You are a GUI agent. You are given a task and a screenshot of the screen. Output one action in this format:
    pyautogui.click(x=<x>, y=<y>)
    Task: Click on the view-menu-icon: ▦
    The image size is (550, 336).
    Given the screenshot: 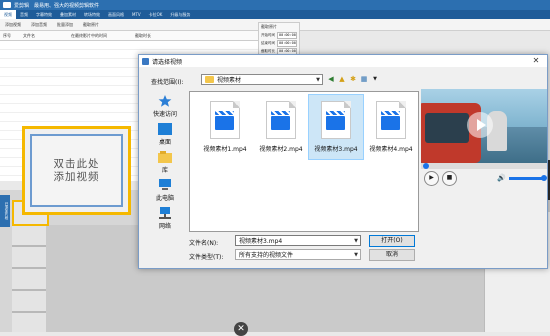 What is the action you would take?
    pyautogui.click(x=364, y=79)
    